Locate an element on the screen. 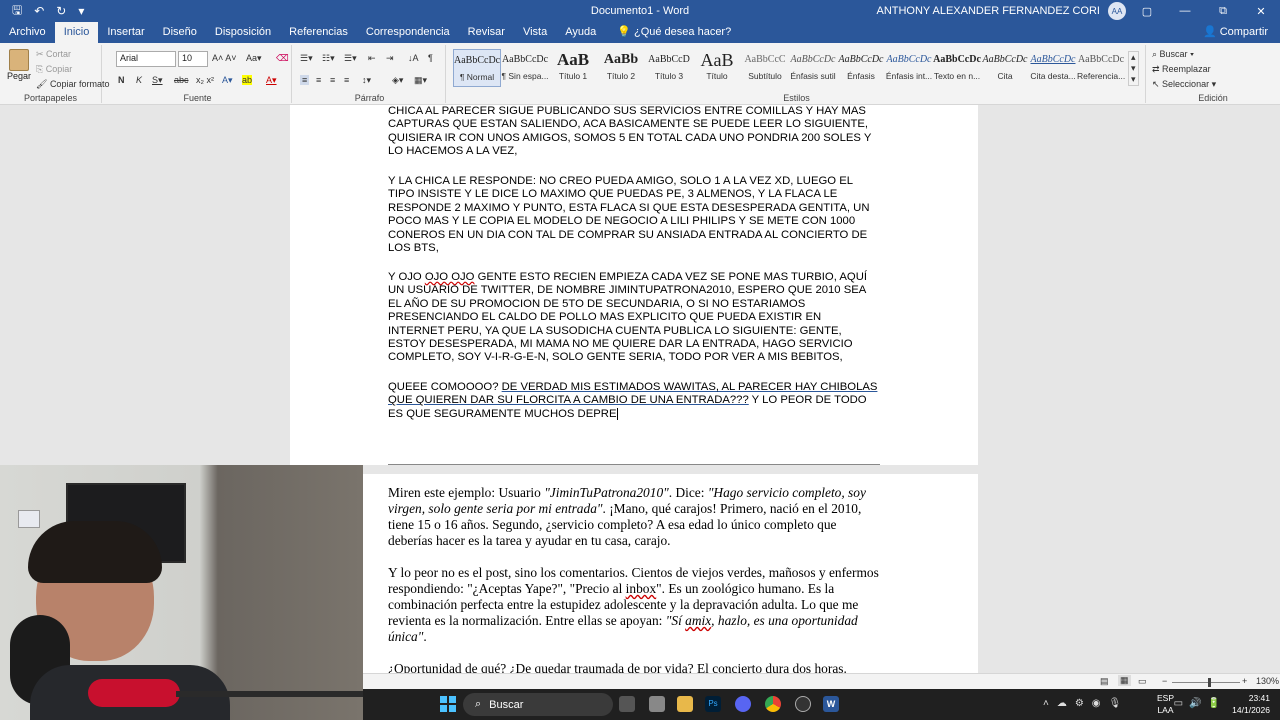 The height and width of the screenshot is (720, 1280). cut-button: ✂ Cortar is located at coordinates (53, 54).